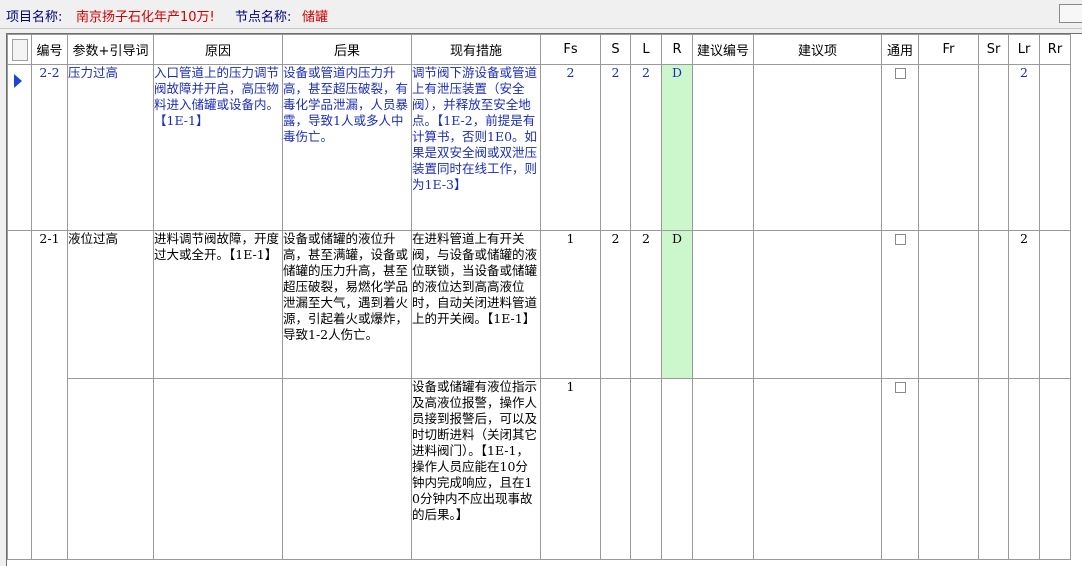  What do you see at coordinates (49, 49) in the screenshot?
I see `col-header-id: 编号` at bounding box center [49, 49].